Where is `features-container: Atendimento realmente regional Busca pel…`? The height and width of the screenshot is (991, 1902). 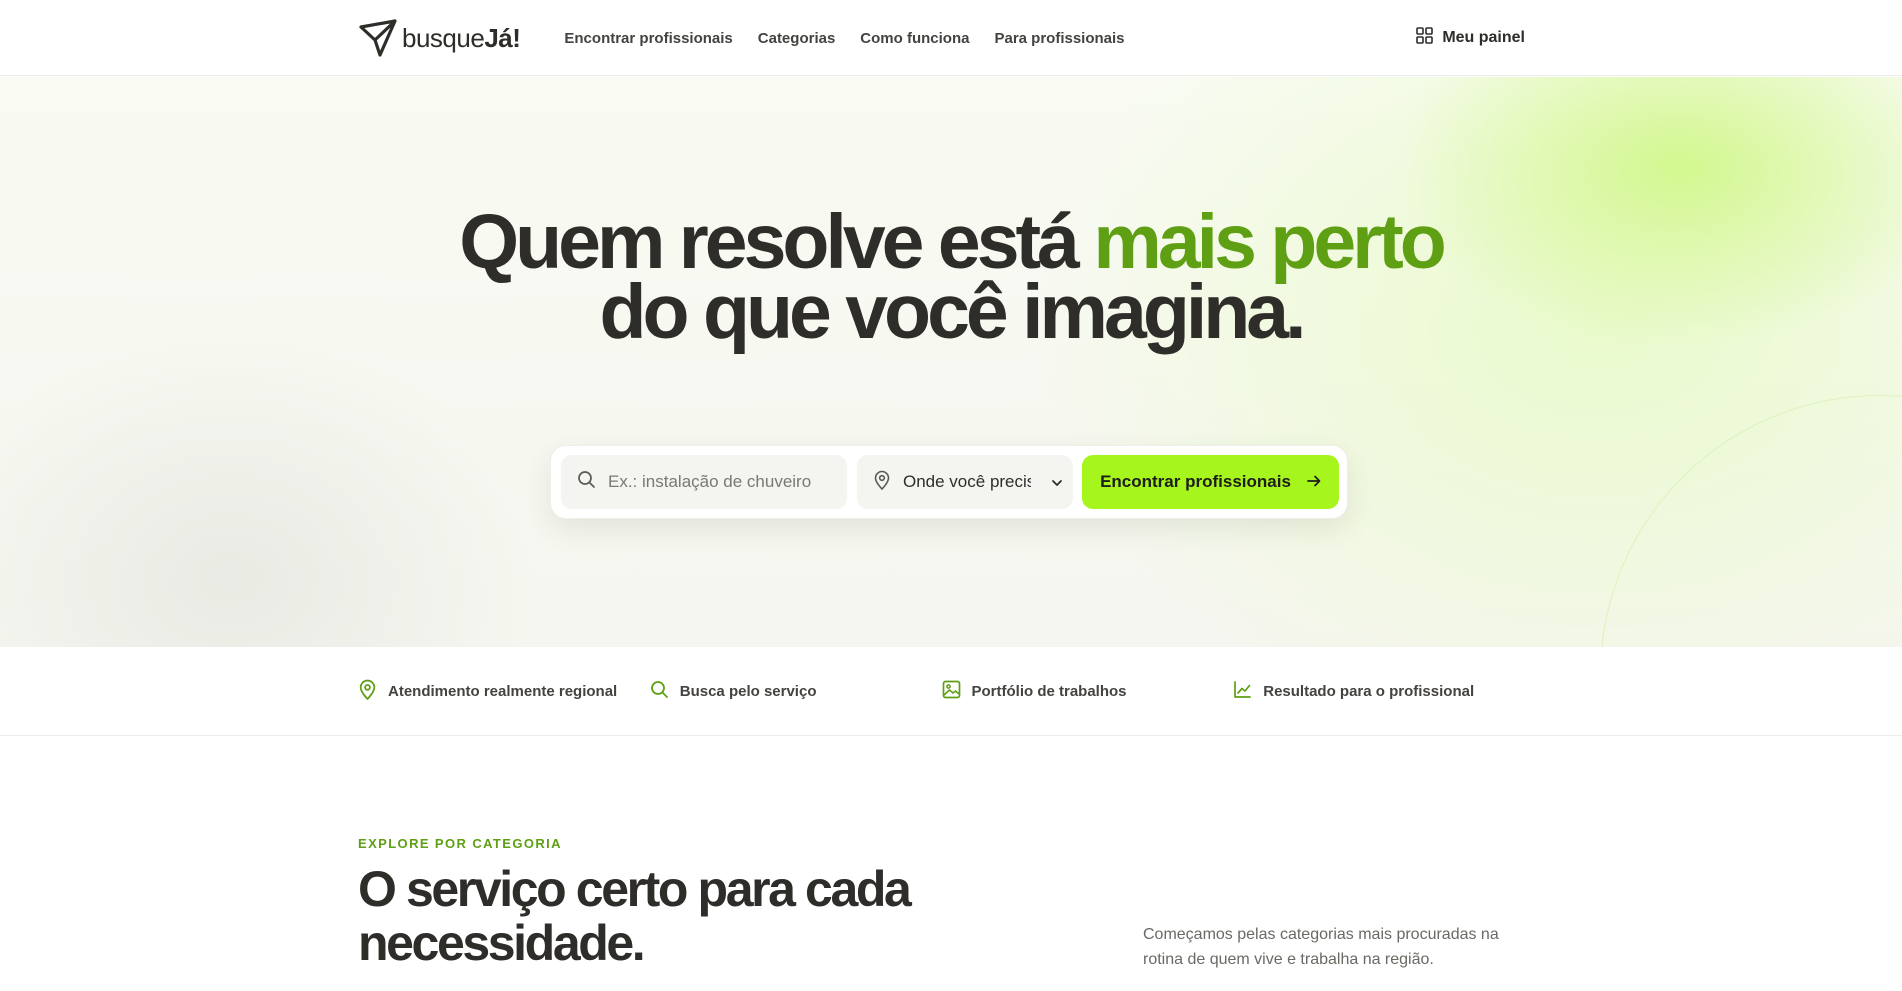
features-container: Atendimento realmente regional Busca pel… is located at coordinates (941, 691).